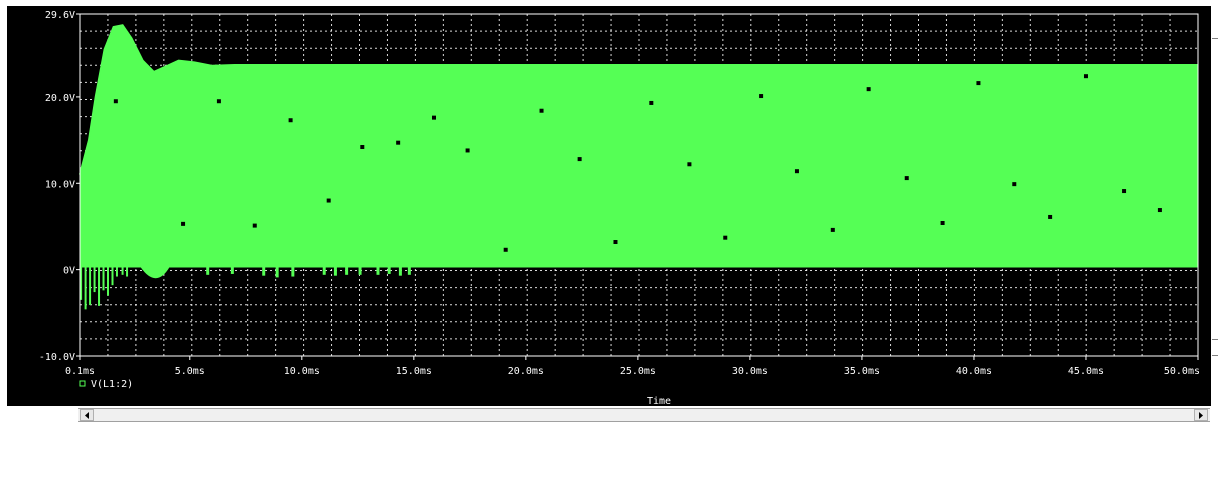  Describe the element at coordinates (82, 383) in the screenshot. I see `legend-marker` at that location.